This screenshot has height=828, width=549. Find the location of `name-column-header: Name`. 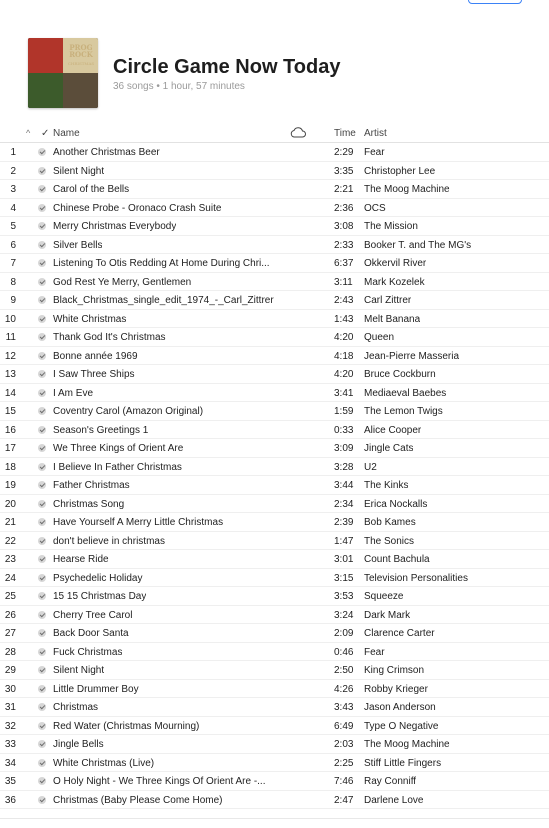

name-column-header: Name is located at coordinates (66, 133).